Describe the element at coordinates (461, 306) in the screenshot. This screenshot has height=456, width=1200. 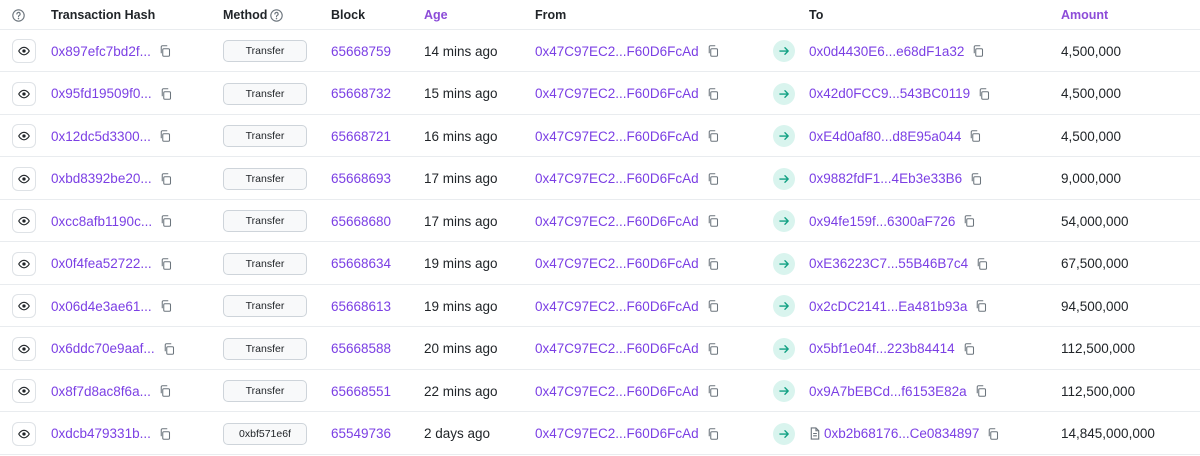
I see `age-cell: 19 mins ago` at that location.